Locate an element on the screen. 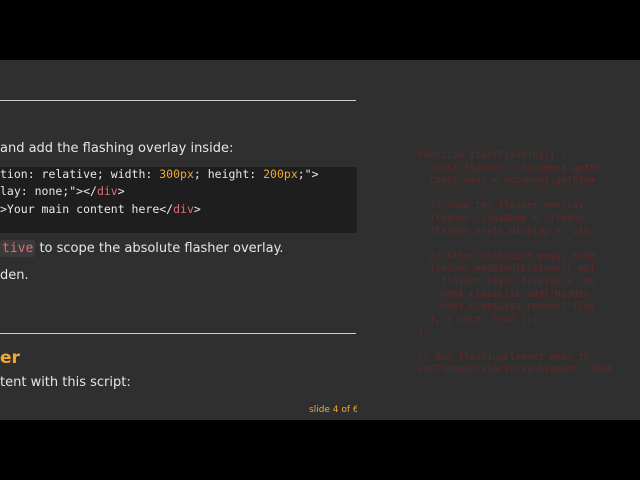  section-heading: er is located at coordinates (10, 358).